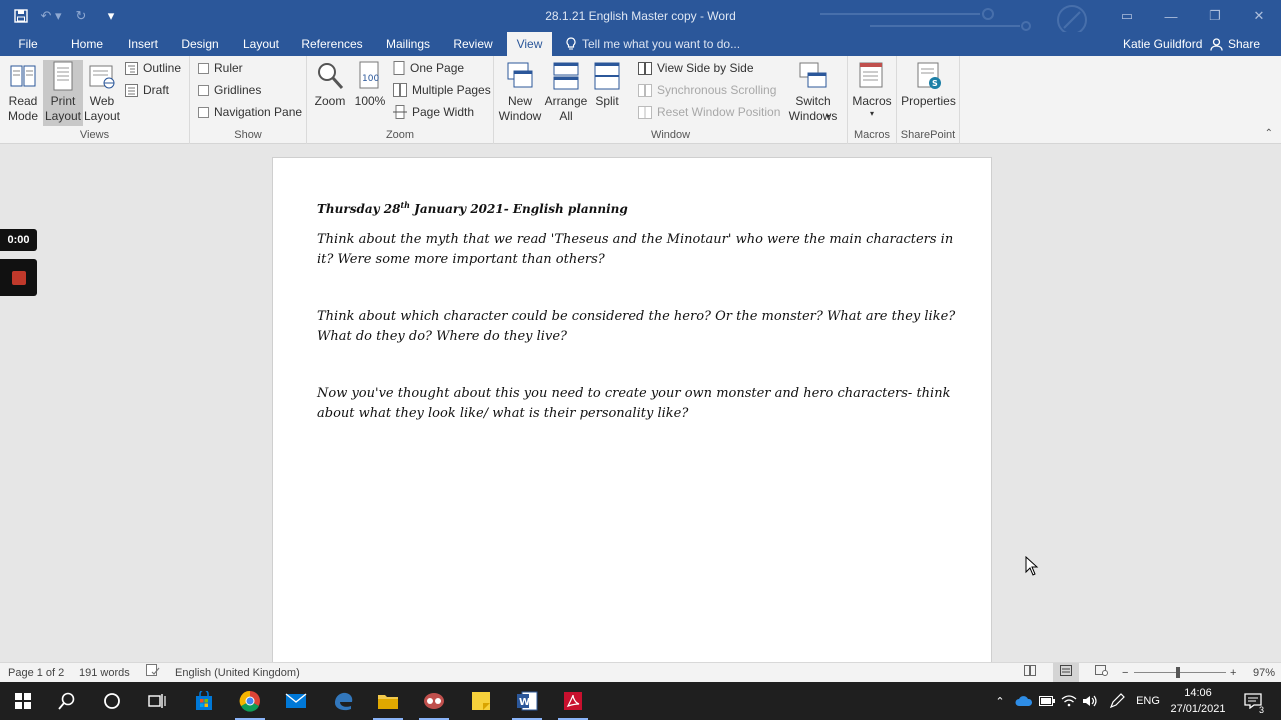 This screenshot has height=720, width=1281. Describe the element at coordinates (220, 68) in the screenshot. I see `ruler-checkbox: Ruler` at that location.